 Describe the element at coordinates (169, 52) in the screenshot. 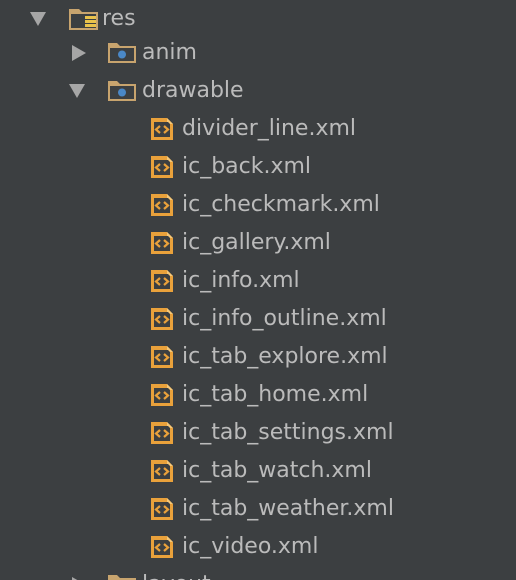

I see `tree-node-label: anim` at that location.